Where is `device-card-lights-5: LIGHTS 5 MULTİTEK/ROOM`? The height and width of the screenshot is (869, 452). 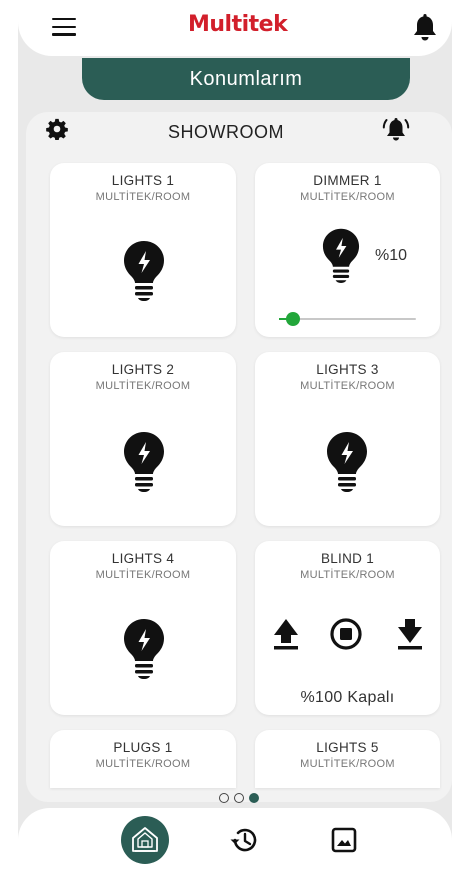
device-card-lights-5: LIGHTS 5 MULTİTEK/ROOM is located at coordinates (347, 759).